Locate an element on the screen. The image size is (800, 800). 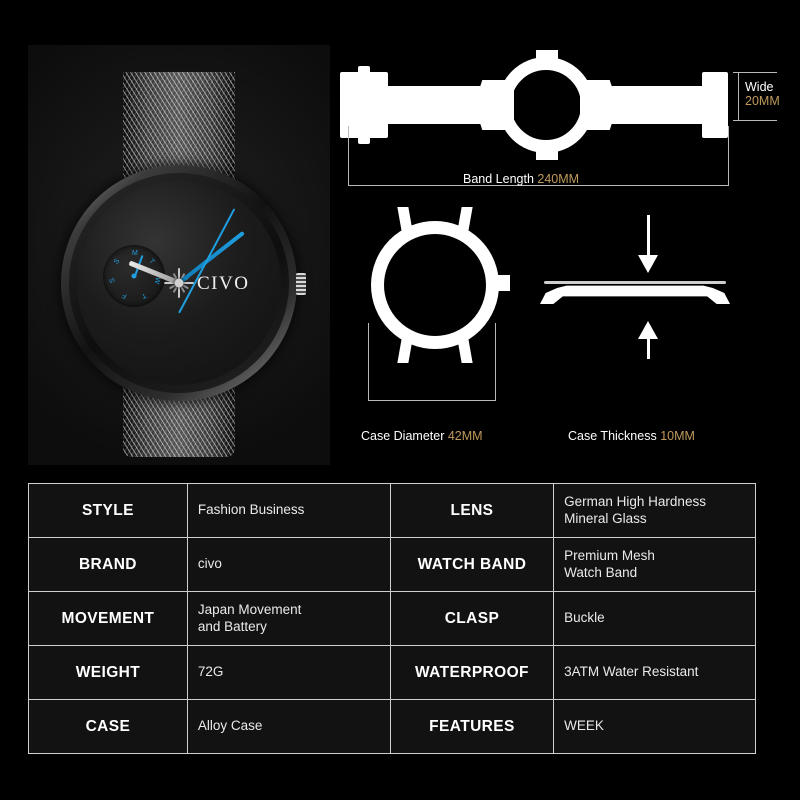
spec-value-right: Buckle is located at coordinates (654, 618).